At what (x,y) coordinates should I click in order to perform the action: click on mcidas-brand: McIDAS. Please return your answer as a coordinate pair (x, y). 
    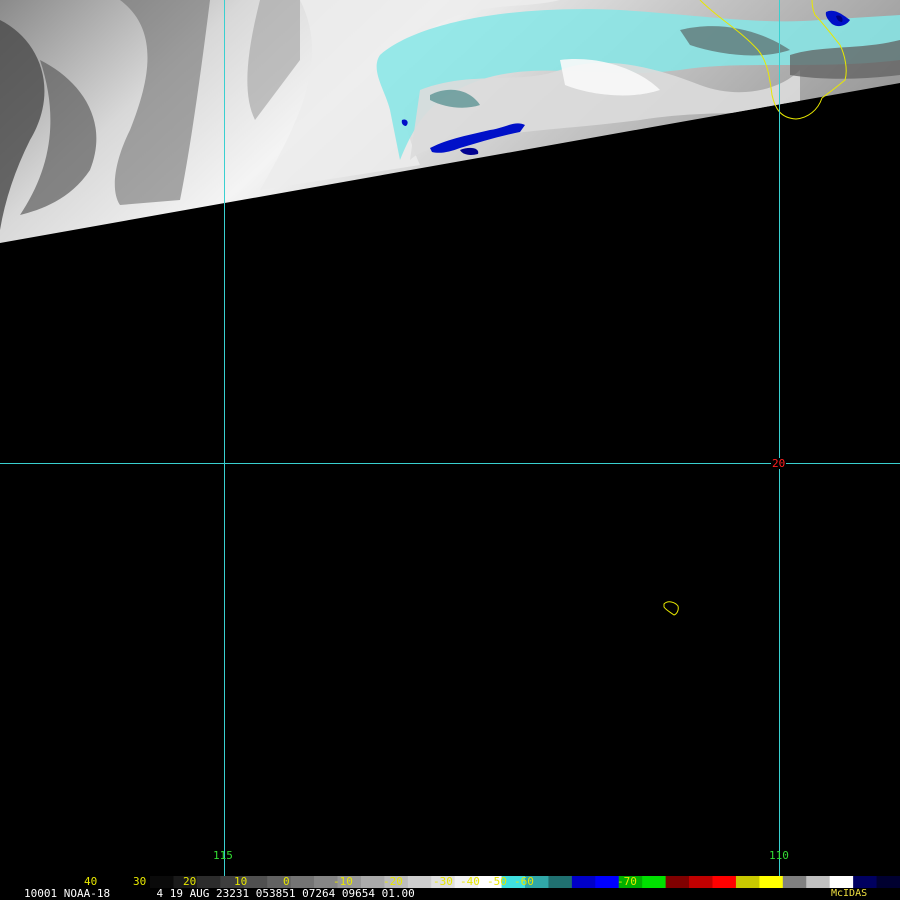
    Looking at the image, I should click on (849, 893).